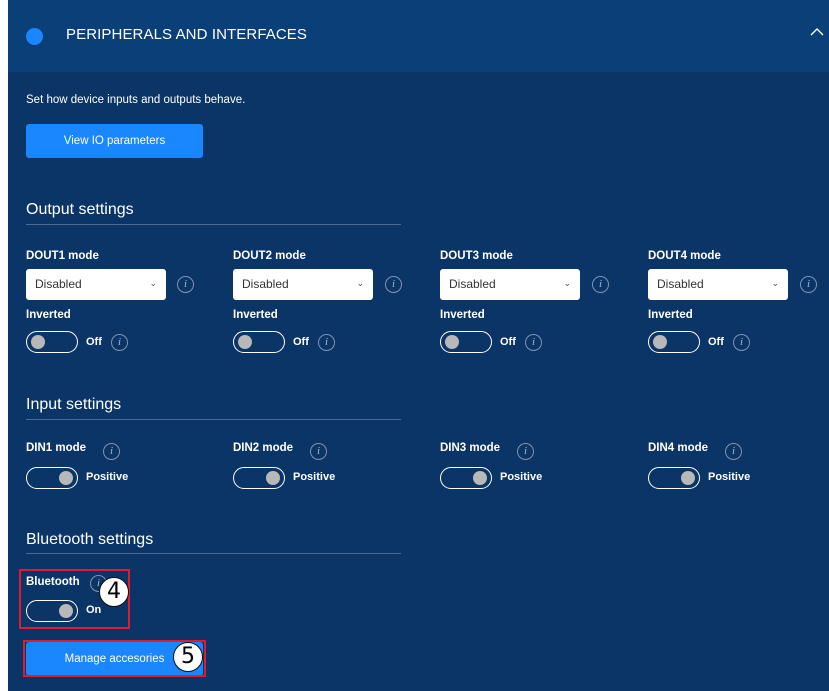 The height and width of the screenshot is (691, 829). Describe the element at coordinates (34, 36) in the screenshot. I see `status-dot-icon` at that location.